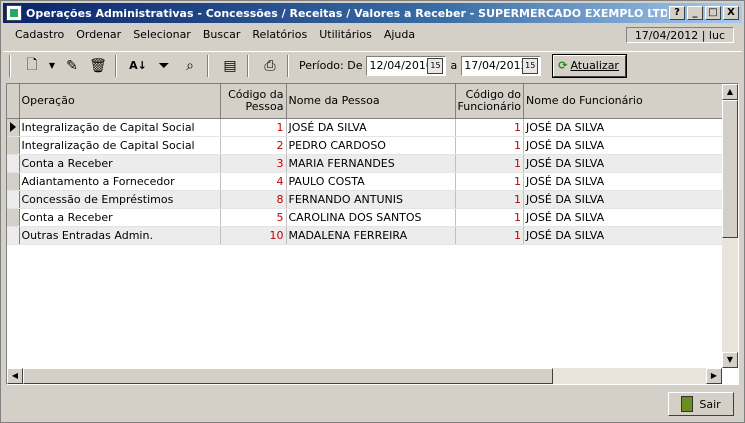 Image resolution: width=745 pixels, height=423 pixels. What do you see at coordinates (98, 66) in the screenshot?
I see `delete-icon: 🗑` at bounding box center [98, 66].